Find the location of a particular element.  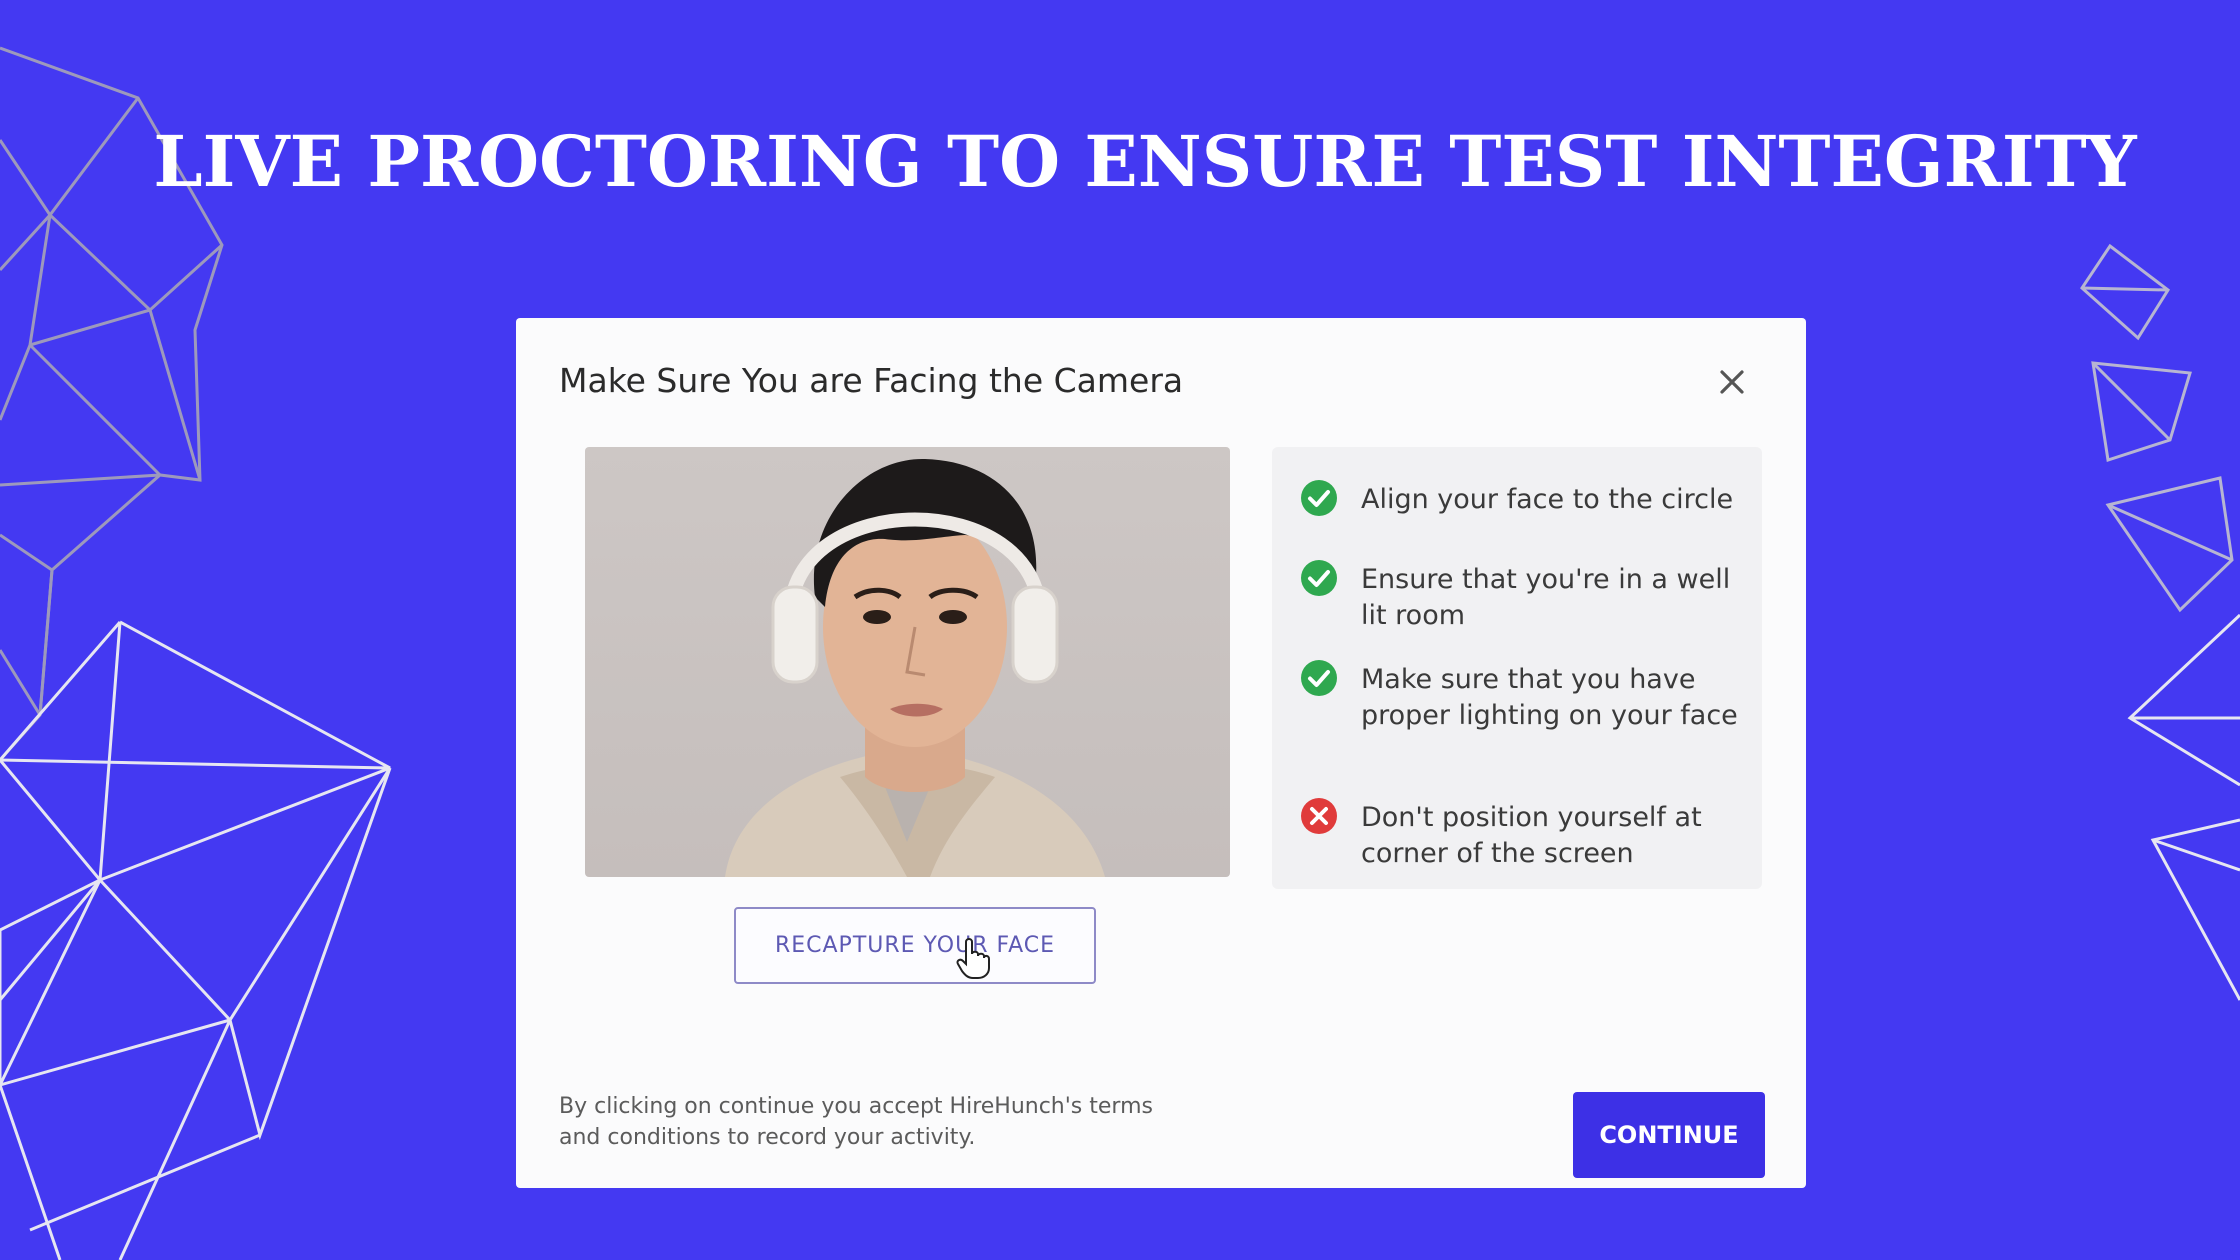

hand-cursor-icon is located at coordinates (973, 958).